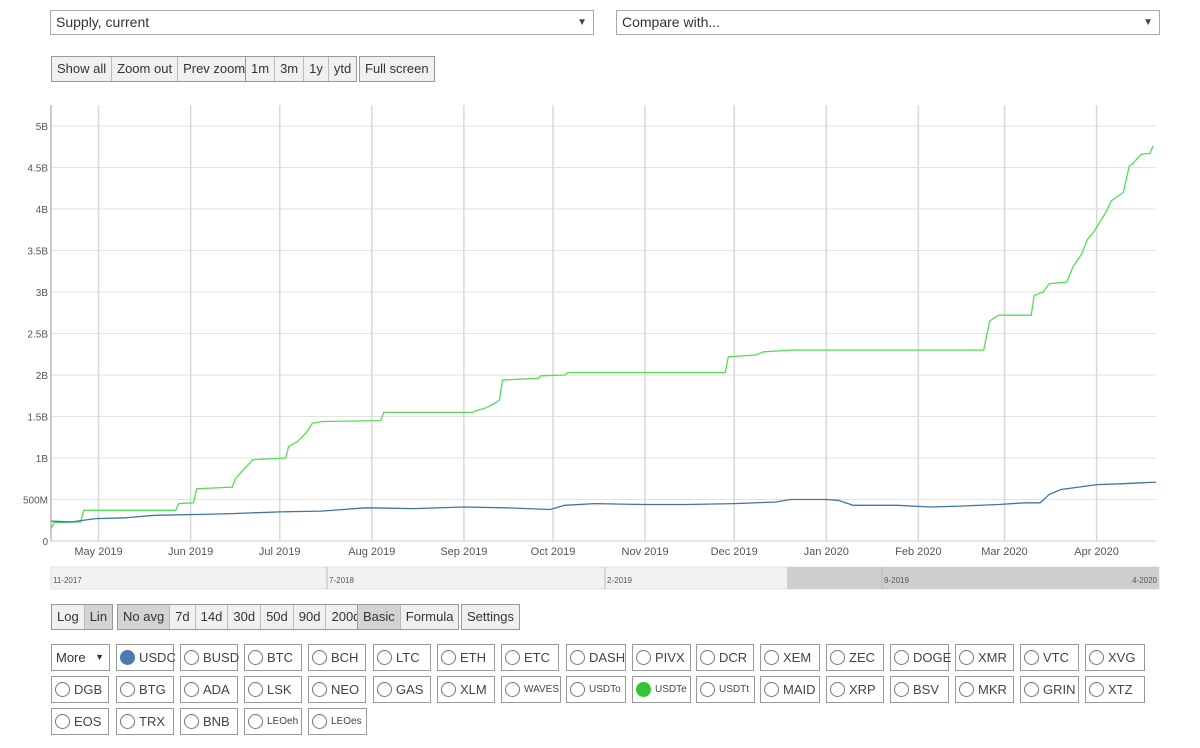 This screenshot has width=1200, height=748. Describe the element at coordinates (279, 689) in the screenshot. I see `coin-label: LSK` at that location.